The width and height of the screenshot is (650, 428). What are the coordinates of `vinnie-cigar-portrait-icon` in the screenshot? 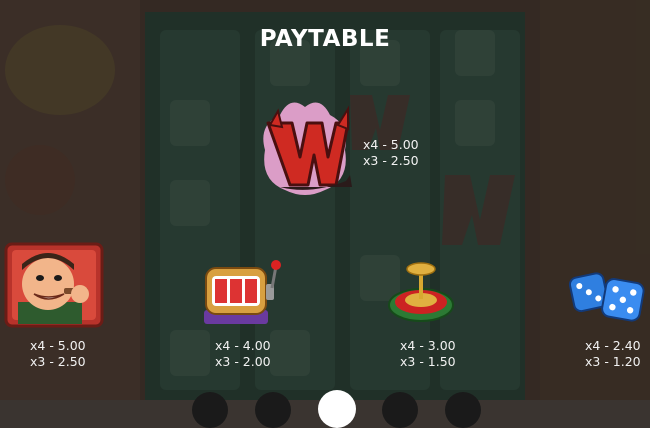 It's located at (54, 285).